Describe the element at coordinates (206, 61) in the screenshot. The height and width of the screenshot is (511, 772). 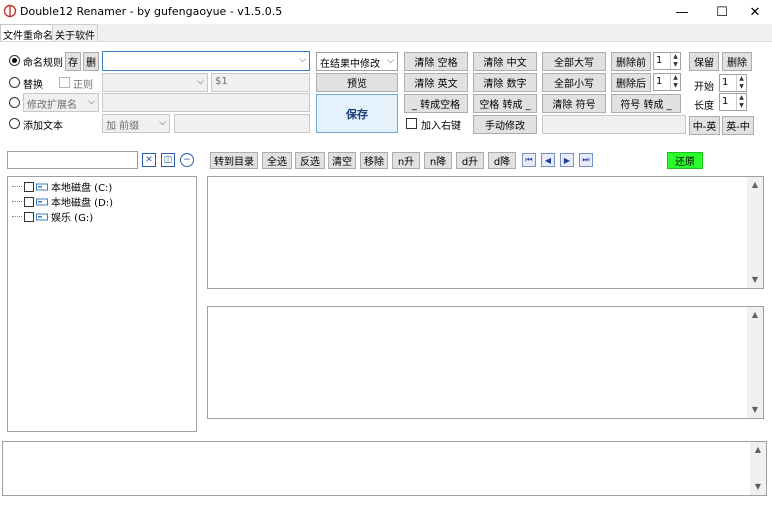
I see `naming-rule-combo: ⌵` at that location.